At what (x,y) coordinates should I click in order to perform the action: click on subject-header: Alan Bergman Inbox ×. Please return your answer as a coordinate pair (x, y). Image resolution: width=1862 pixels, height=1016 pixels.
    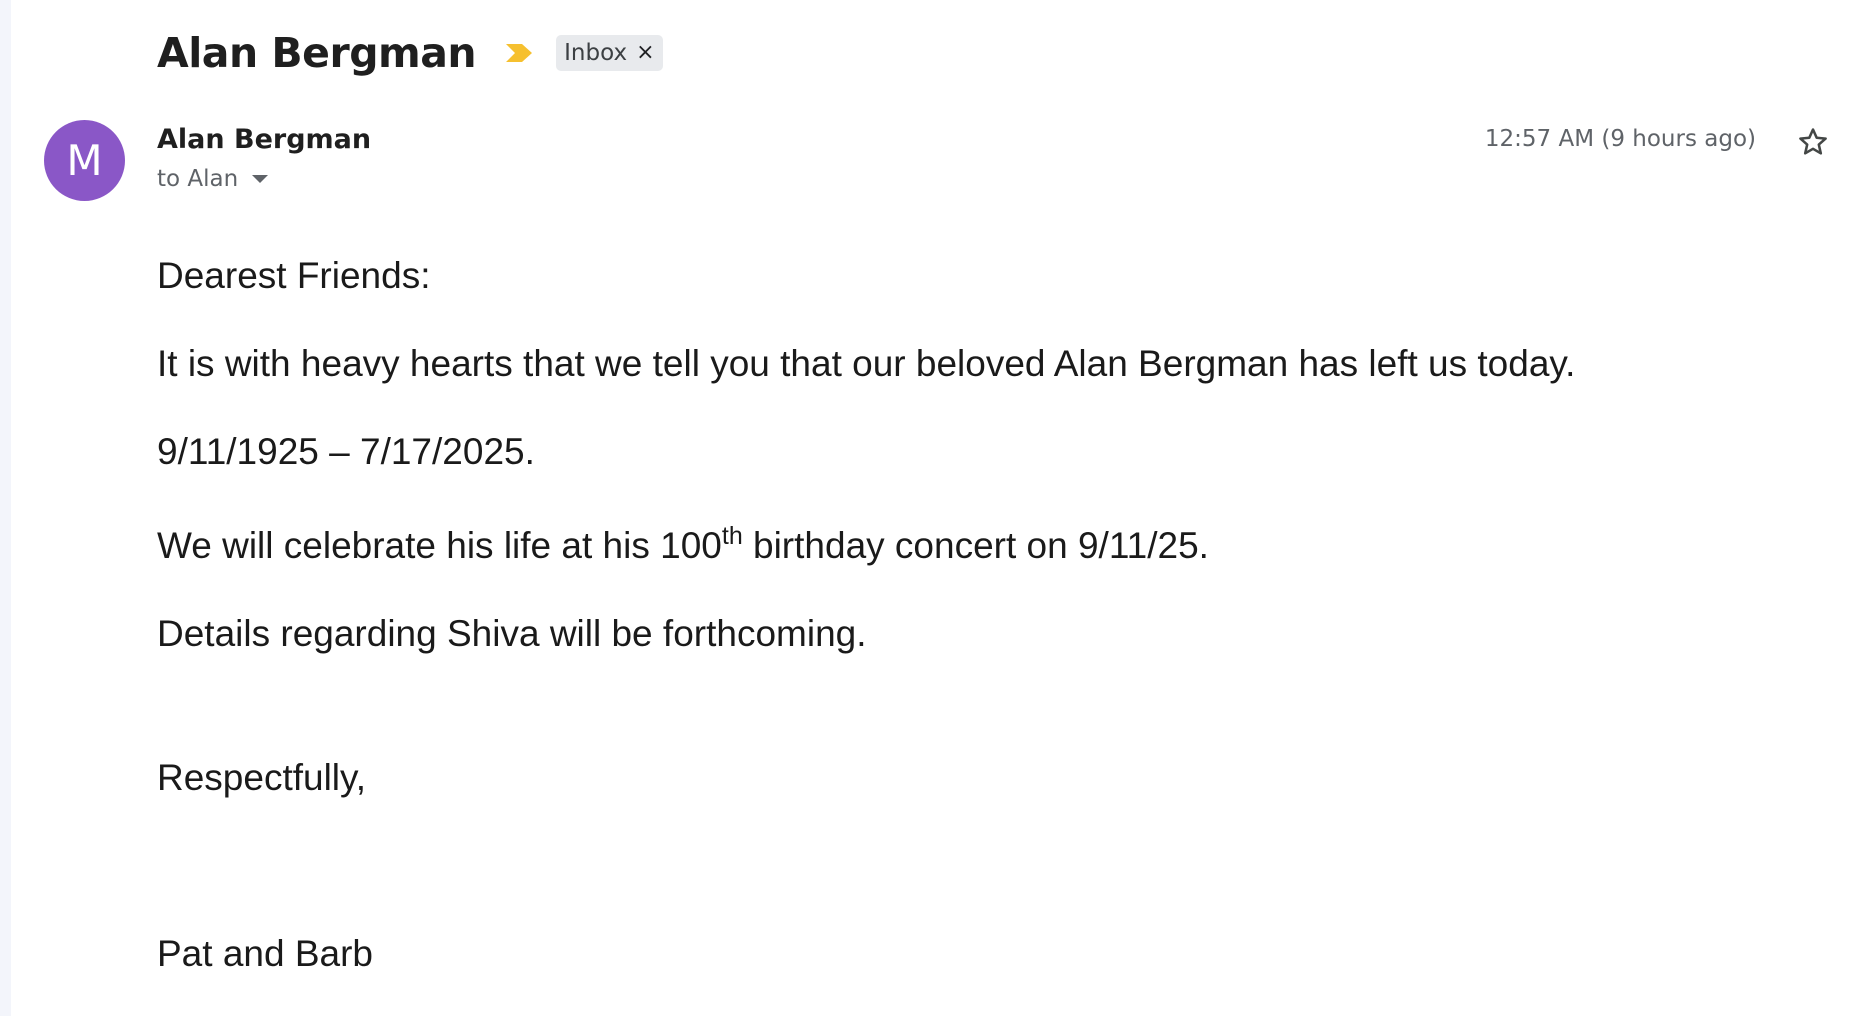
    Looking at the image, I should click on (410, 53).